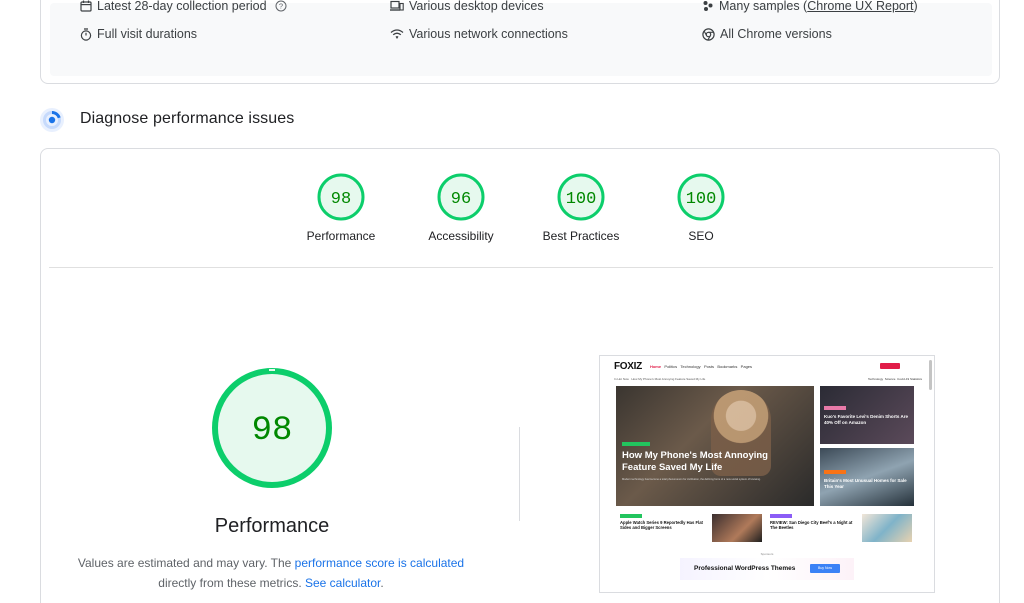 The width and height of the screenshot is (1024, 603). I want to click on performance-score-link: performance score is calculated, so click(379, 563).